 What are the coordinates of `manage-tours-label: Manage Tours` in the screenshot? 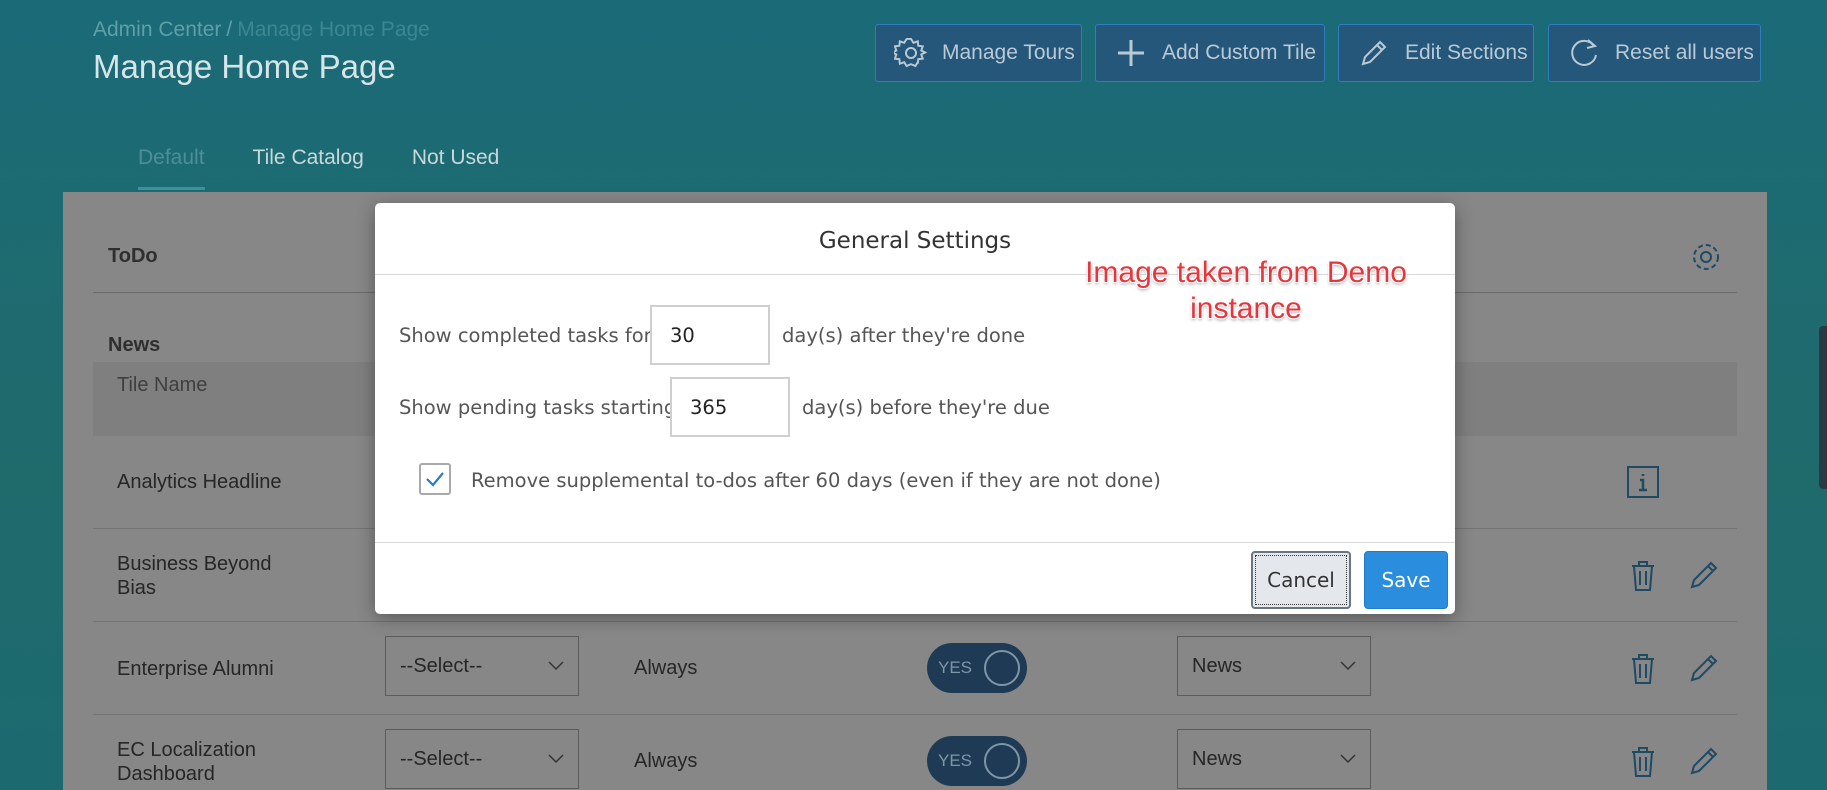 It's located at (1008, 52).